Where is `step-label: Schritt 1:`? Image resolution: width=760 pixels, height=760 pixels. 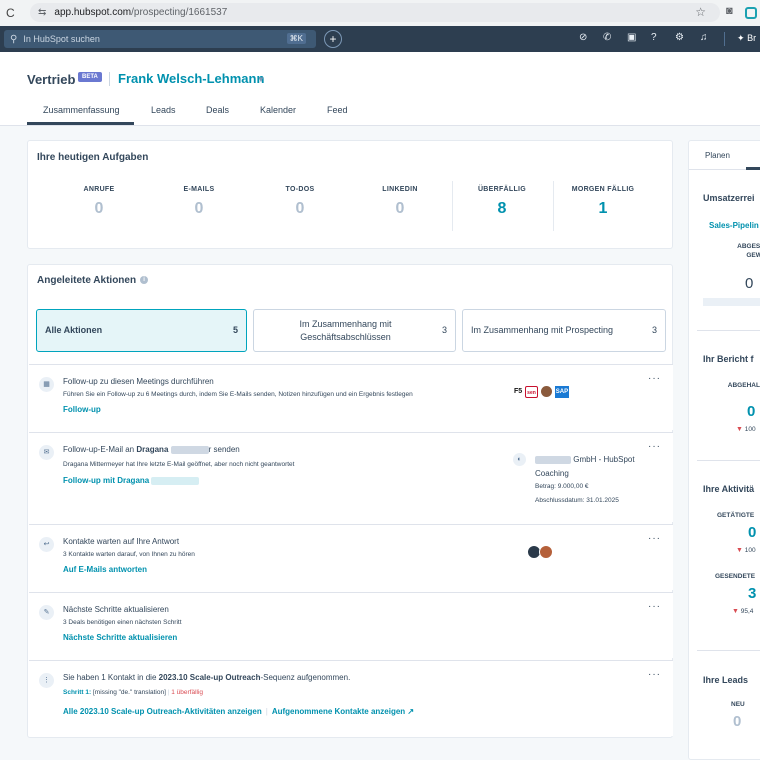
step-label: Schritt 1: is located at coordinates (77, 692).